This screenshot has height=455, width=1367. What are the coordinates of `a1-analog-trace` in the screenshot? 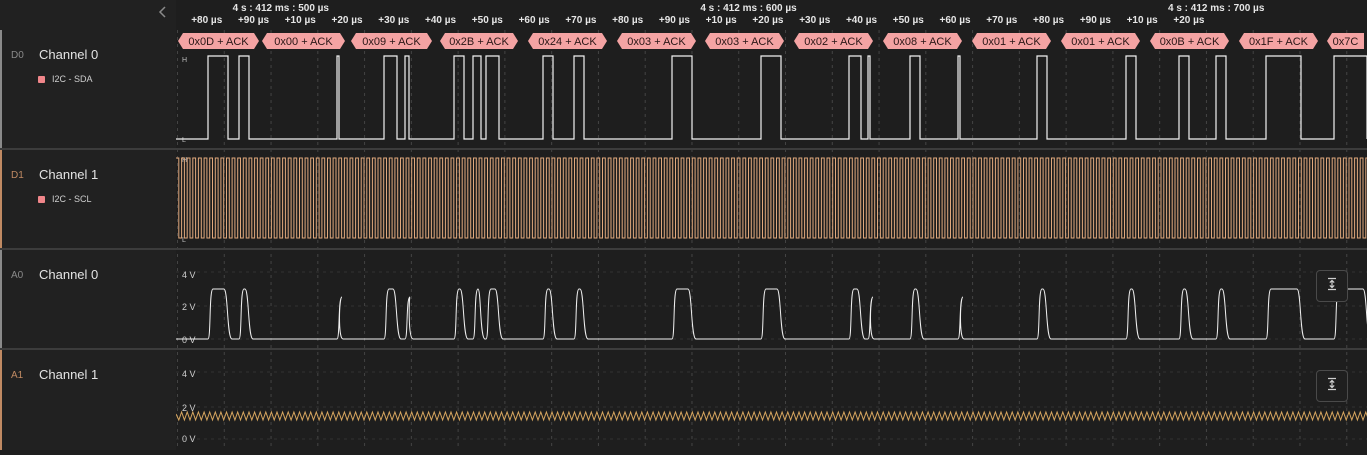 It's located at (771, 416).